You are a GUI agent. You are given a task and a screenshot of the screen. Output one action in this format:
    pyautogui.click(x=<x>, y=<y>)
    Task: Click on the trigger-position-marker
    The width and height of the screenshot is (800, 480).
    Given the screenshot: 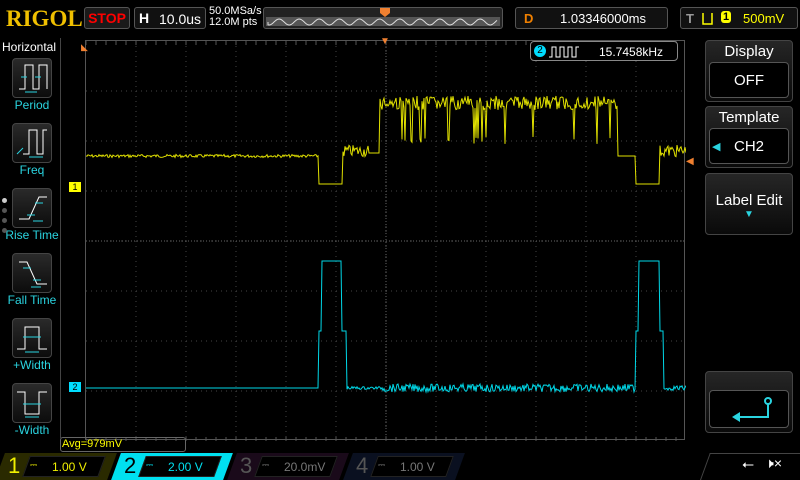 What is the action you would take?
    pyautogui.click(x=385, y=12)
    